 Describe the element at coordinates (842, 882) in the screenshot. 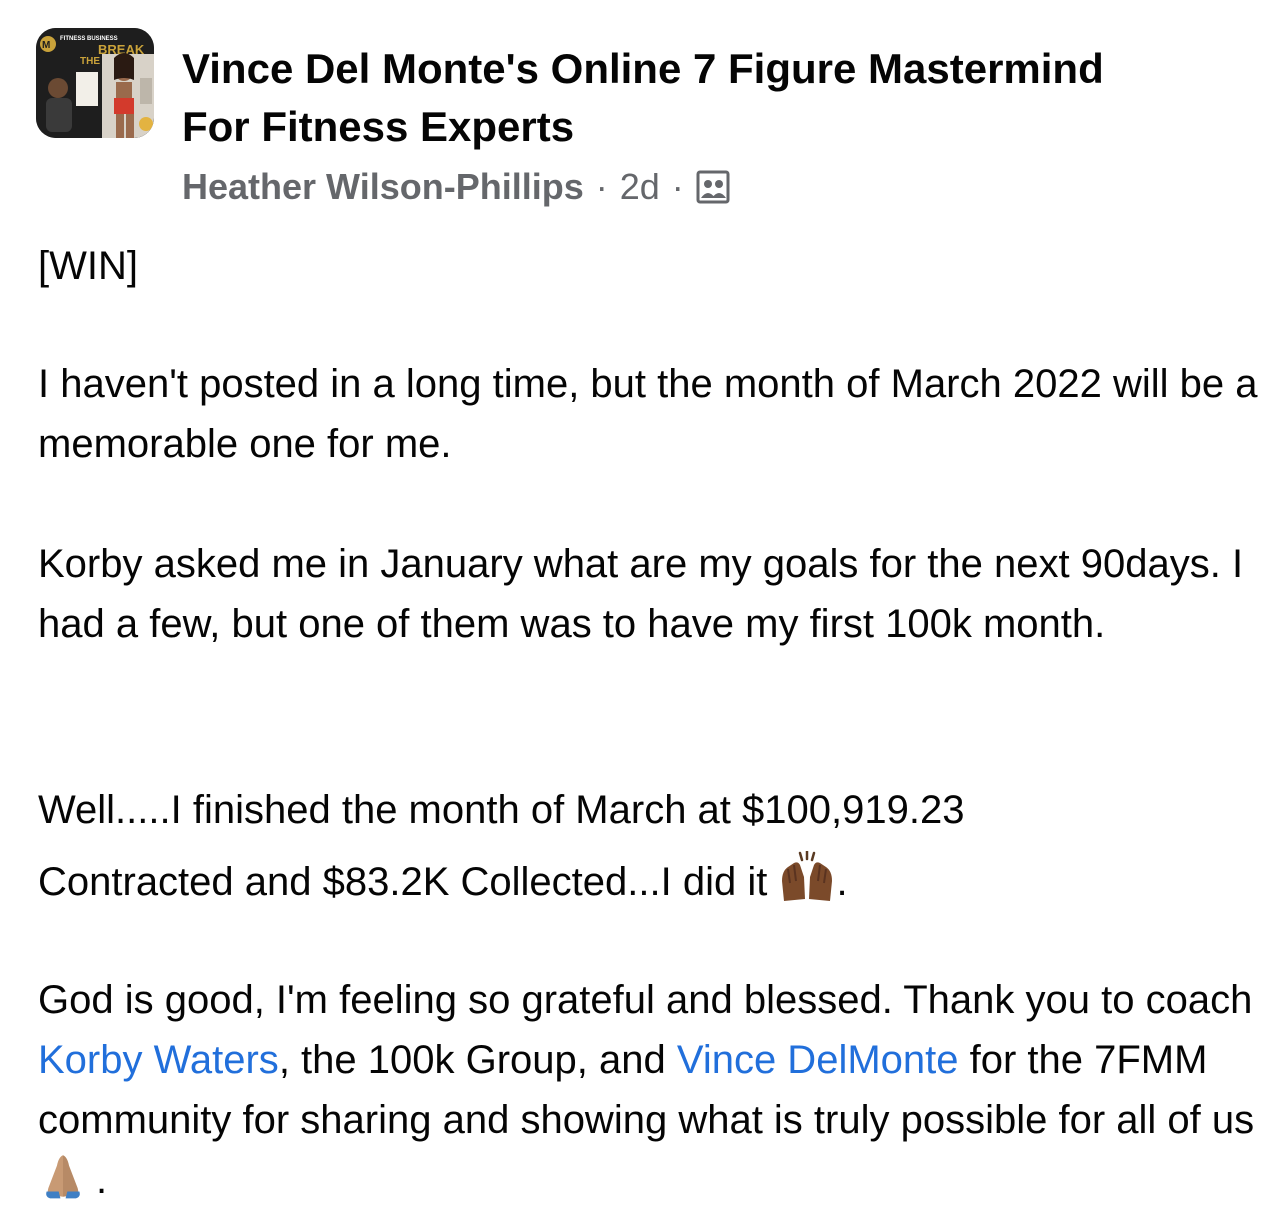

I see `paragraph-3-end: .` at that location.